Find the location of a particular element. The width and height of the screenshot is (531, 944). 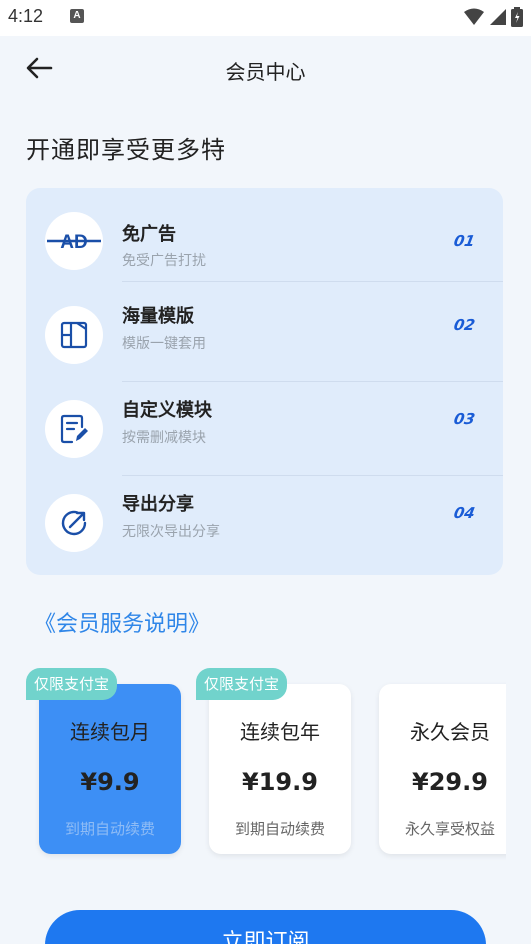

plan-note: 永久享受权益 is located at coordinates (449, 829).